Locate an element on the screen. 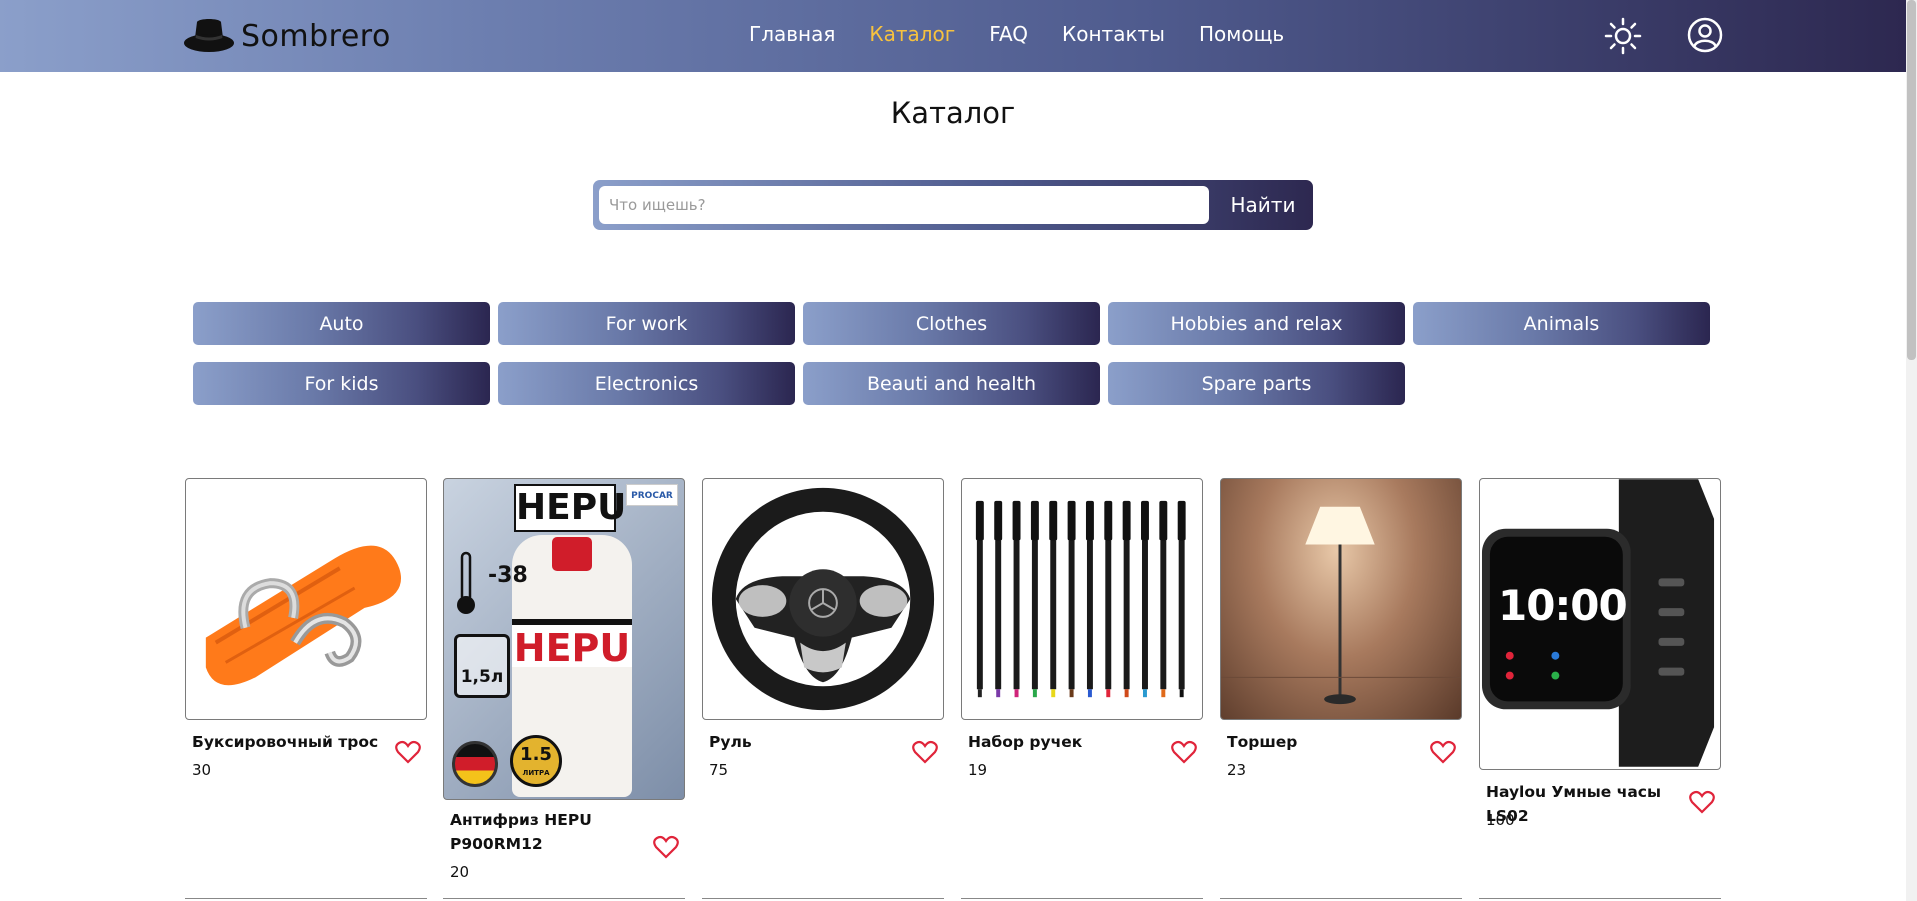 The height and width of the screenshot is (901, 1917). category-beauty-health: Beauti and health is located at coordinates (951, 383).